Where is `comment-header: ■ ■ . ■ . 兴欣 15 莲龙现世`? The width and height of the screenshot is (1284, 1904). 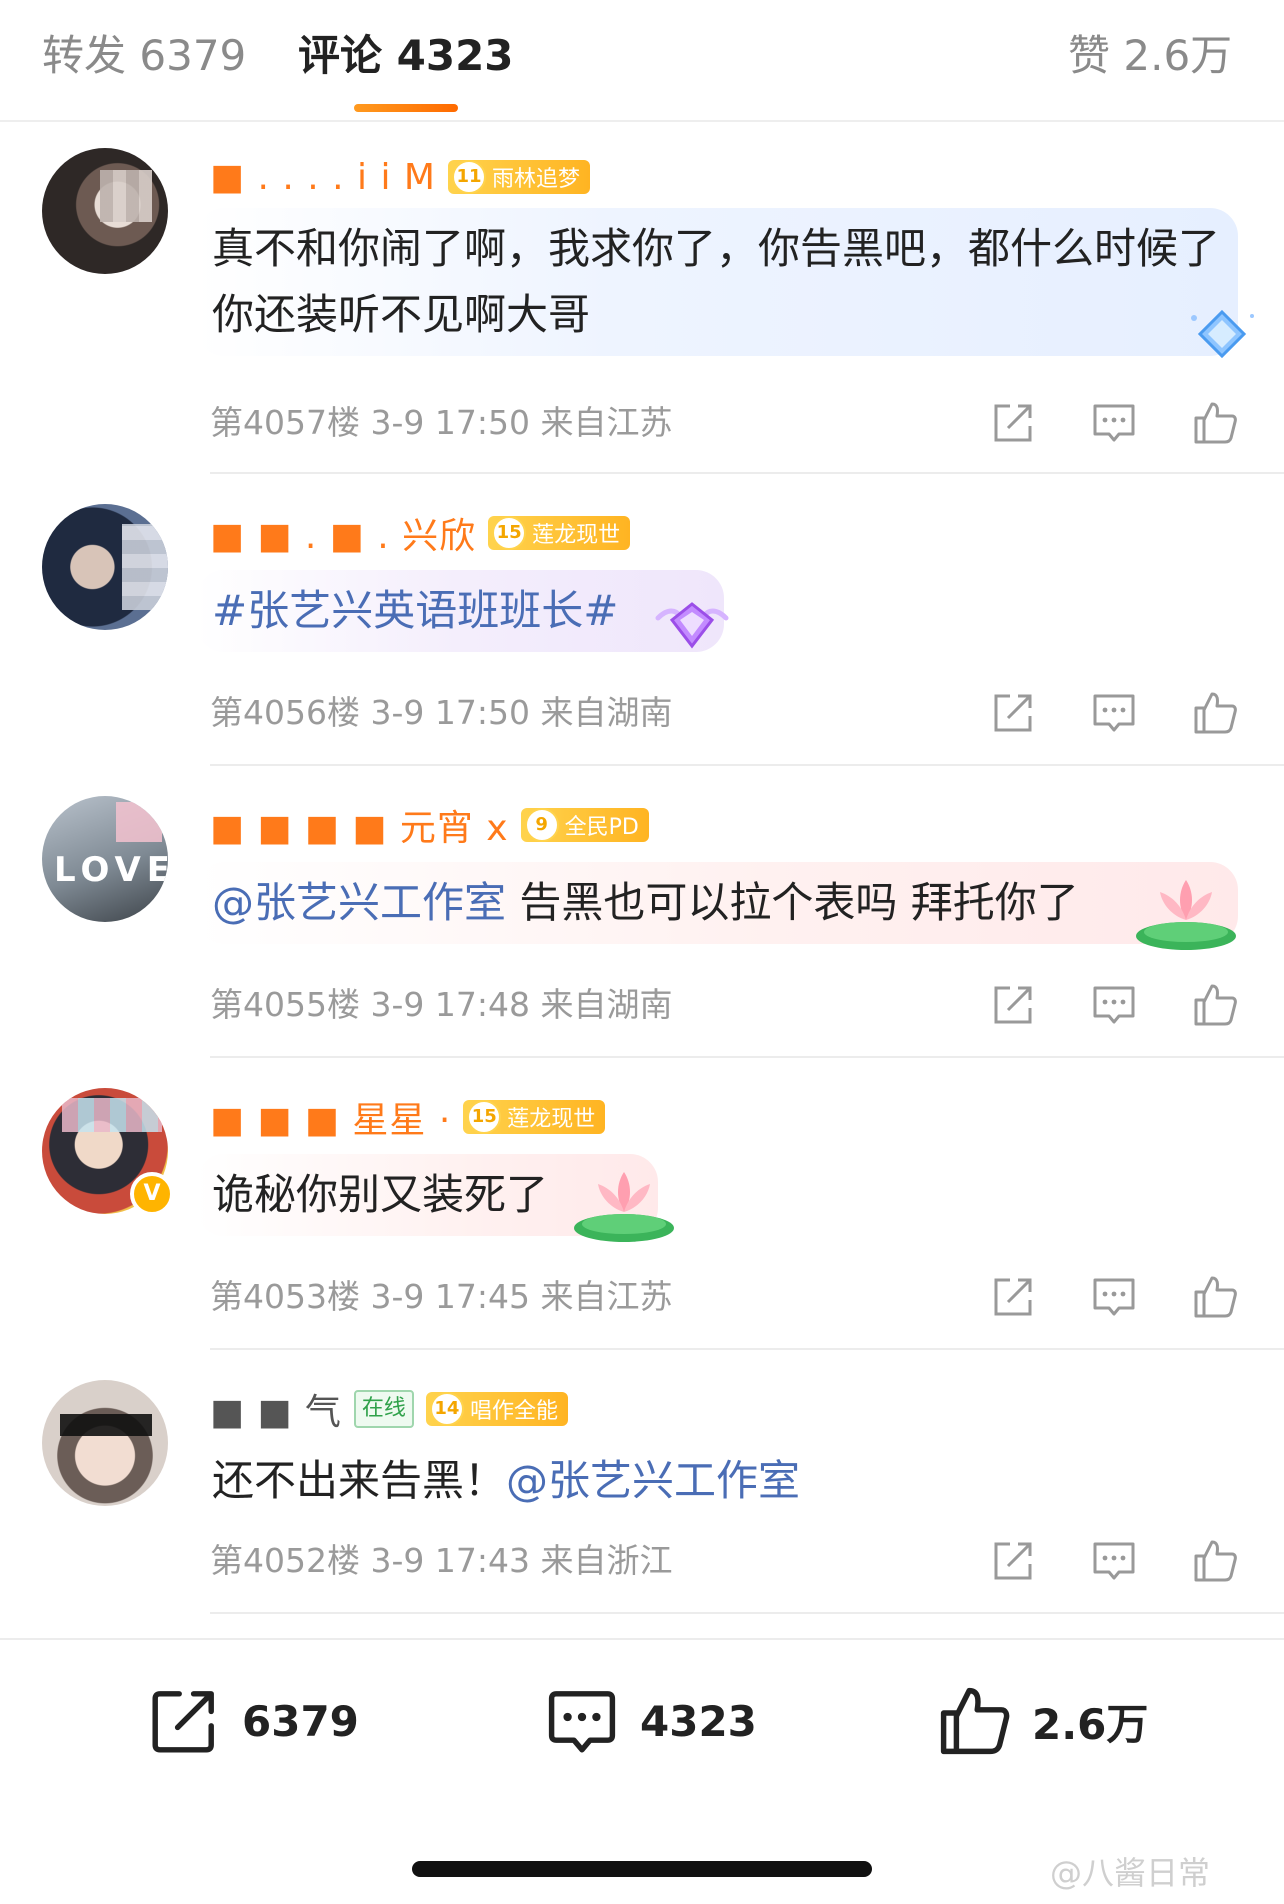
comment-header: ■ ■ . ■ . 兴欣 15 莲龙现世 is located at coordinates (420, 533).